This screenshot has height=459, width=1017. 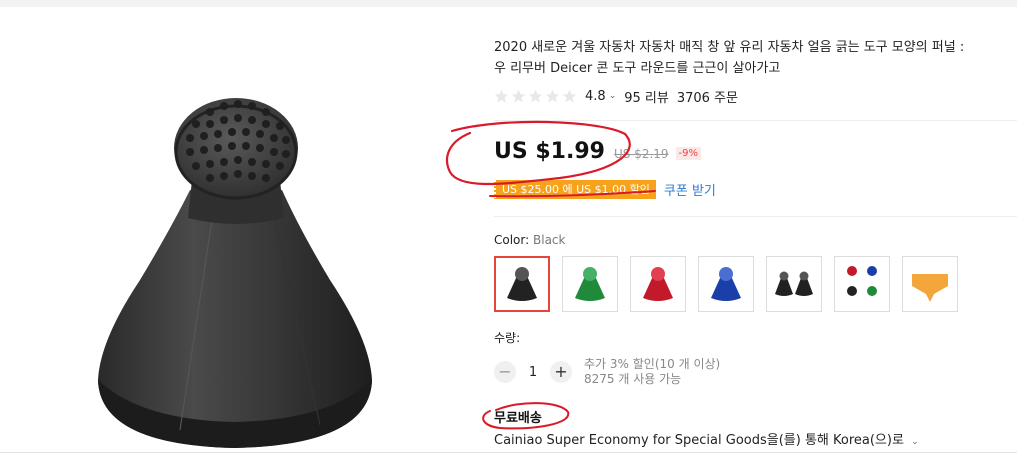 I want to click on original-price: US $2.19, so click(x=641, y=154).